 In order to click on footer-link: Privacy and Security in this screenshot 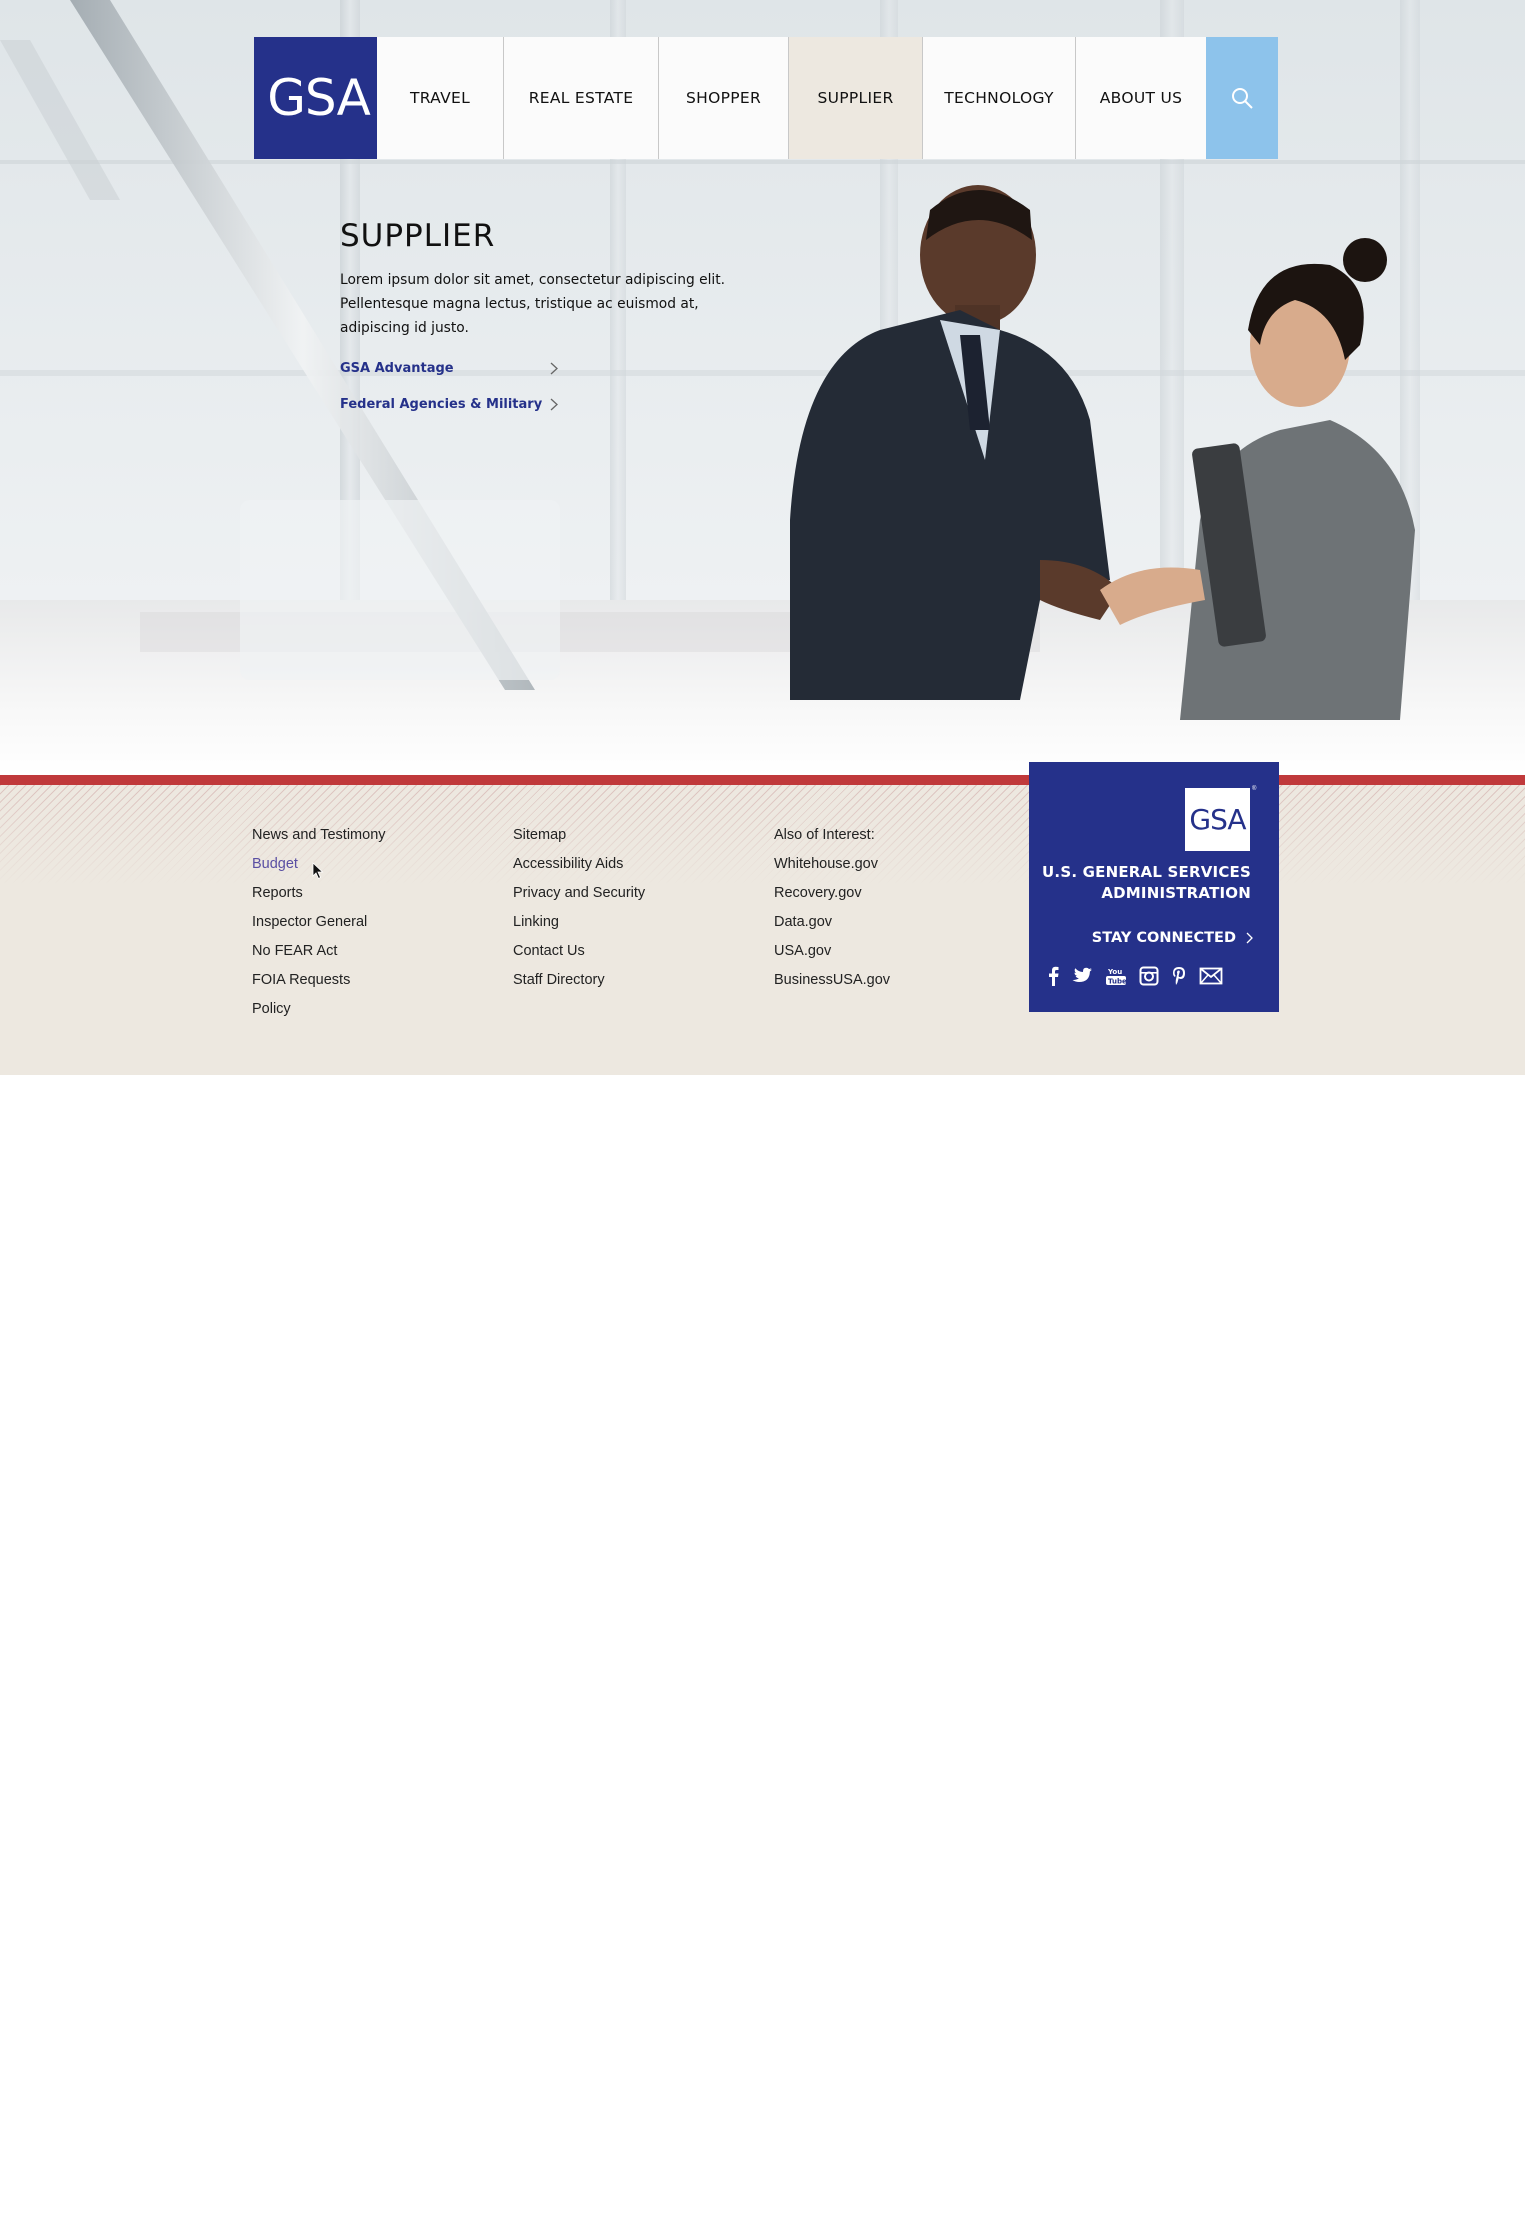, I will do `click(579, 899)`.